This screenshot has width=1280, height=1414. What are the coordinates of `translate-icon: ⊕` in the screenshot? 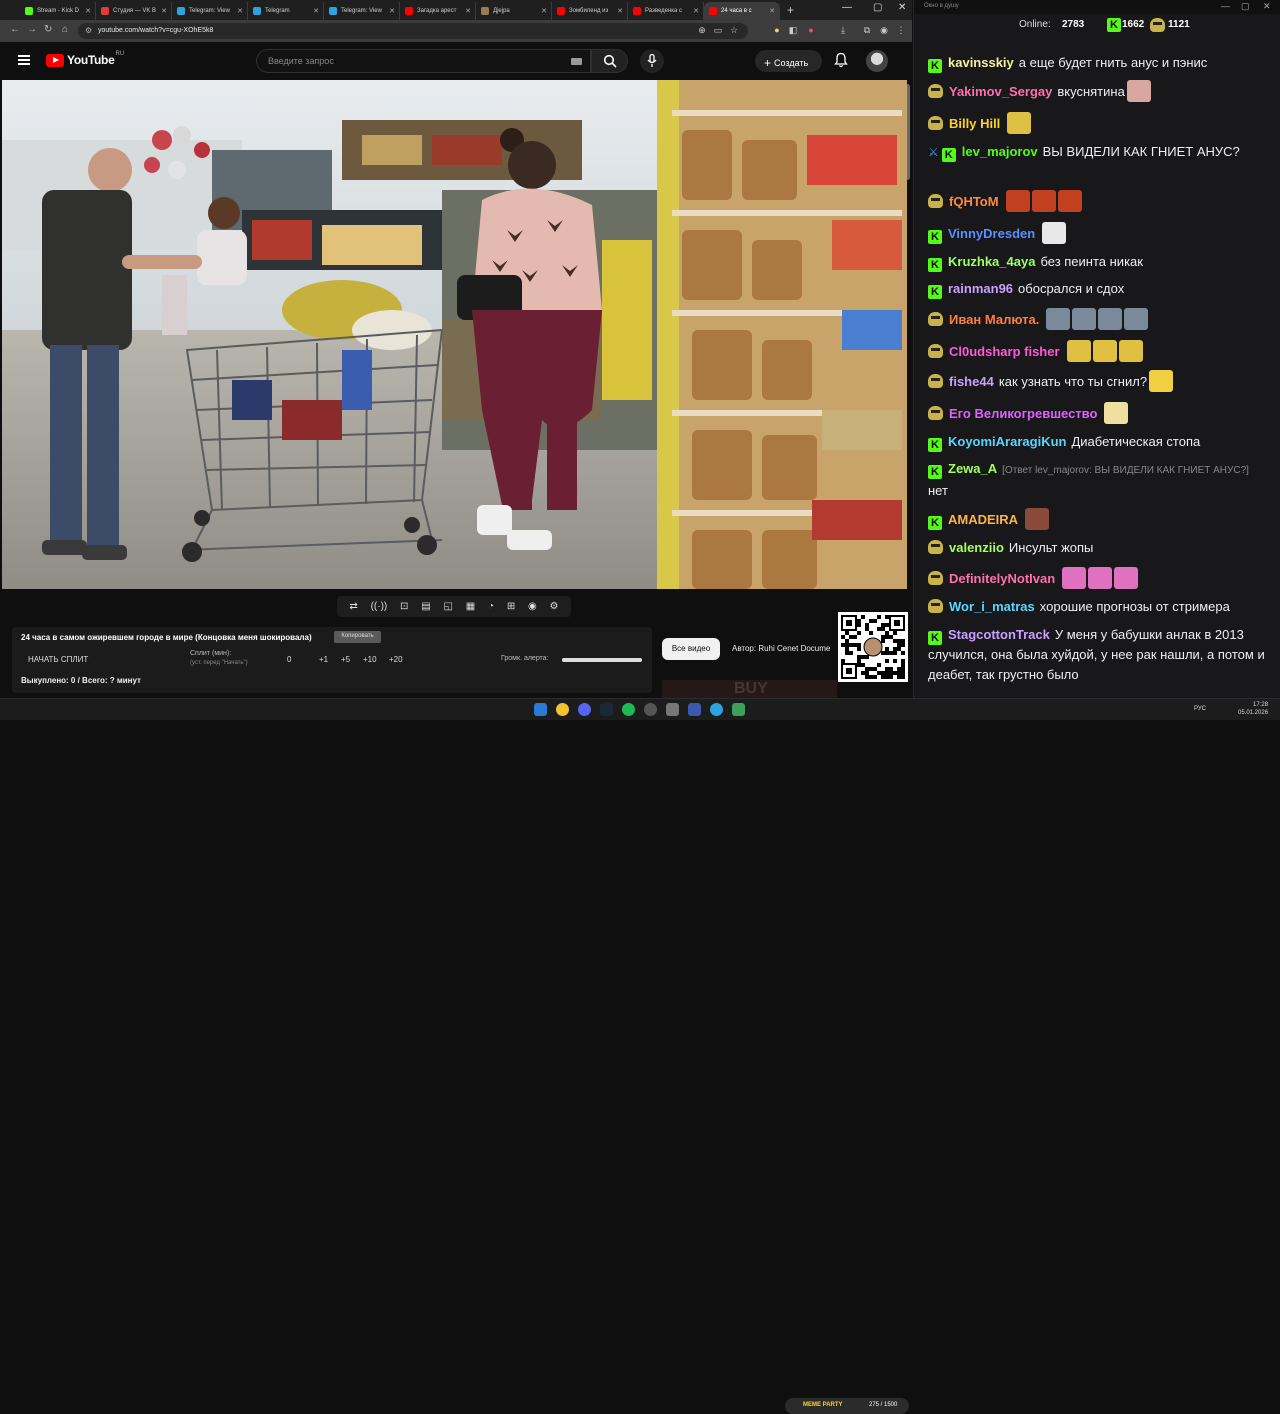 It's located at (702, 30).